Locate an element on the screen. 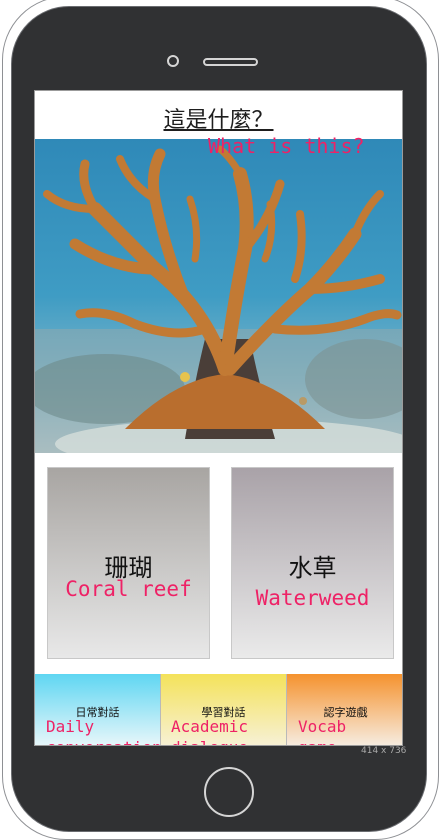 The height and width of the screenshot is (840, 441). choice-label-zh: 水草 is located at coordinates (312, 568).